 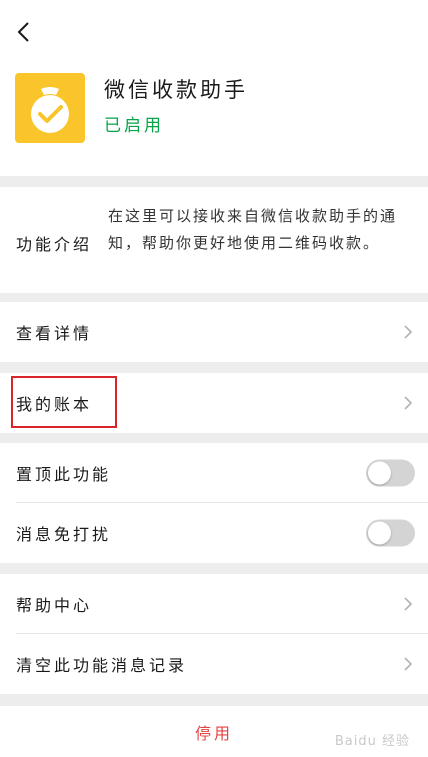 I want to click on app-status: 已启用, so click(x=134, y=126).